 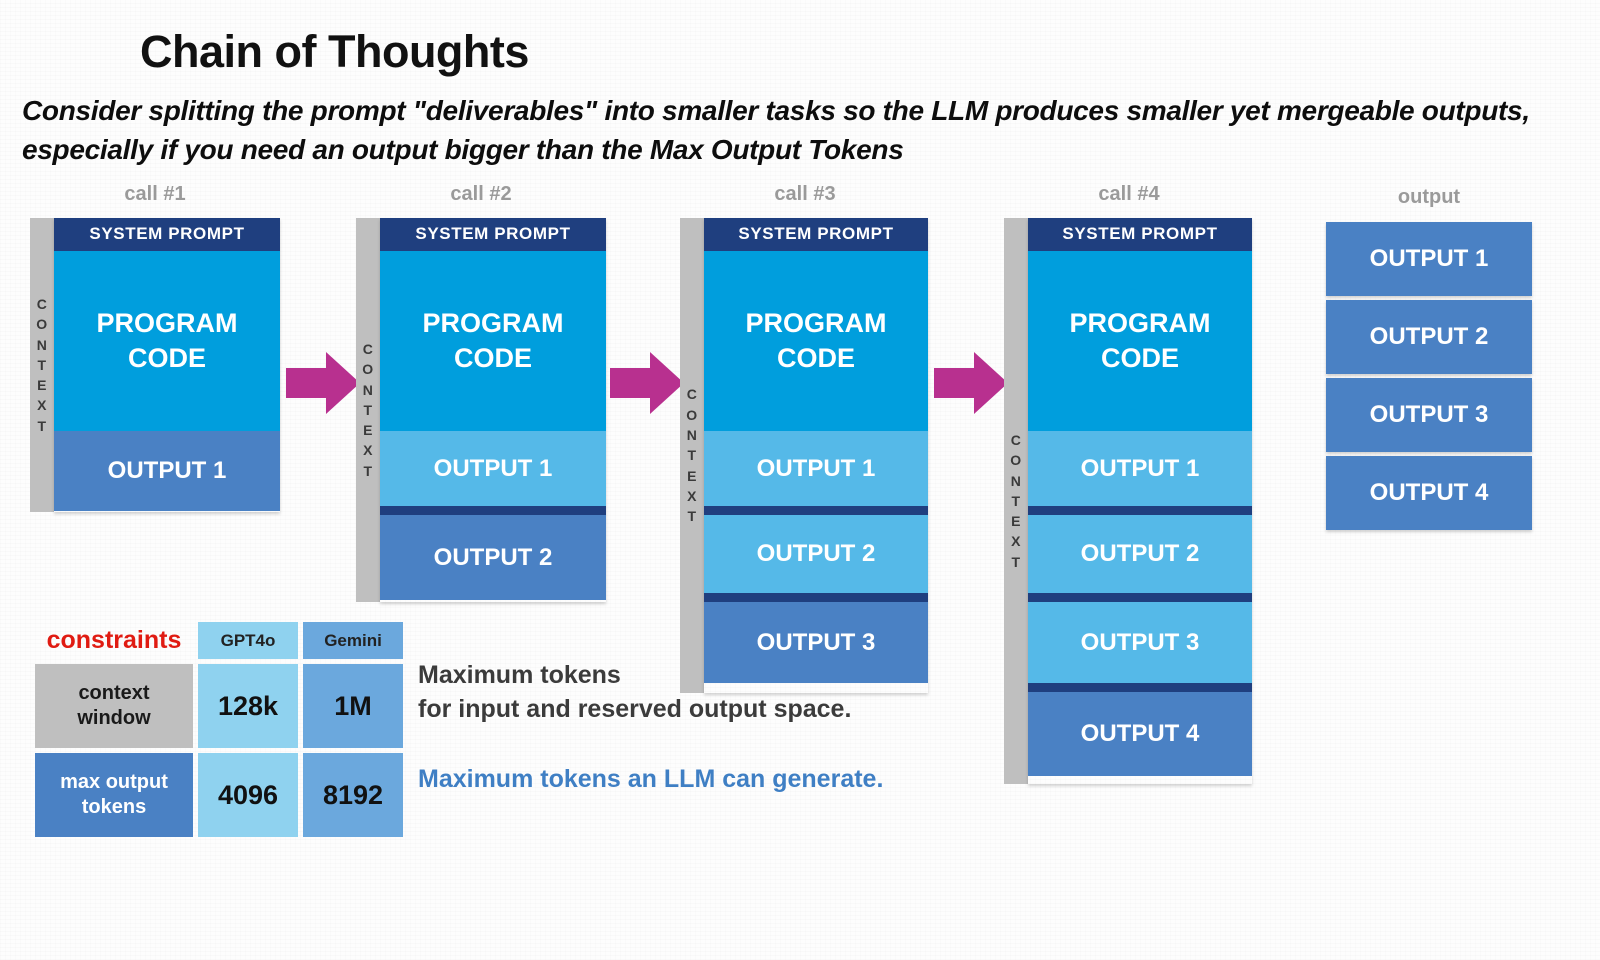 What do you see at coordinates (353, 640) in the screenshot?
I see `column-header-gemini: Gemini` at bounding box center [353, 640].